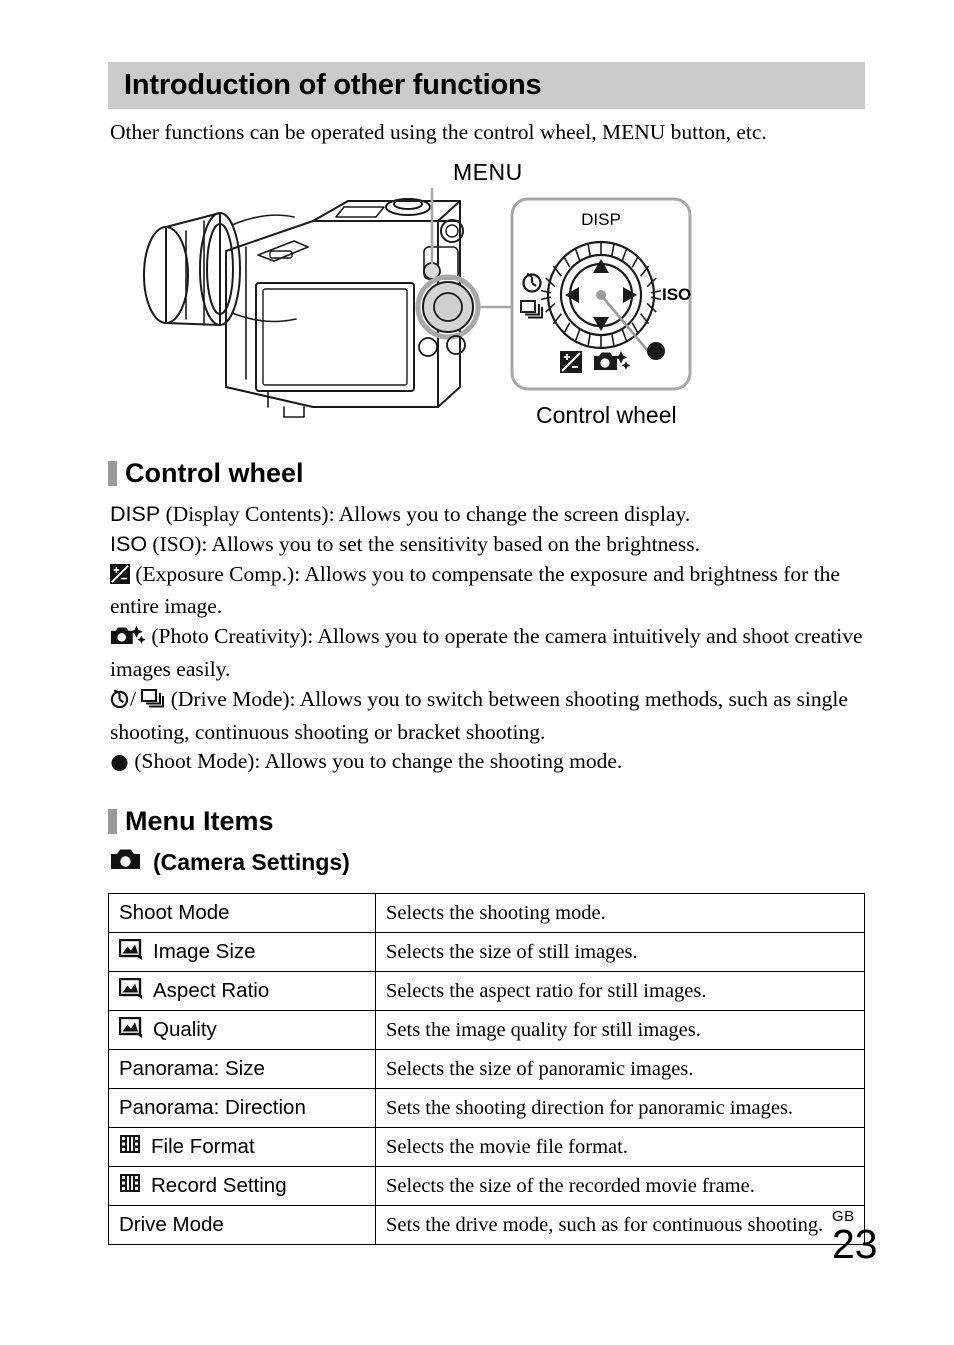  I want to click on section-heading-label: Menu Items, so click(199, 821).